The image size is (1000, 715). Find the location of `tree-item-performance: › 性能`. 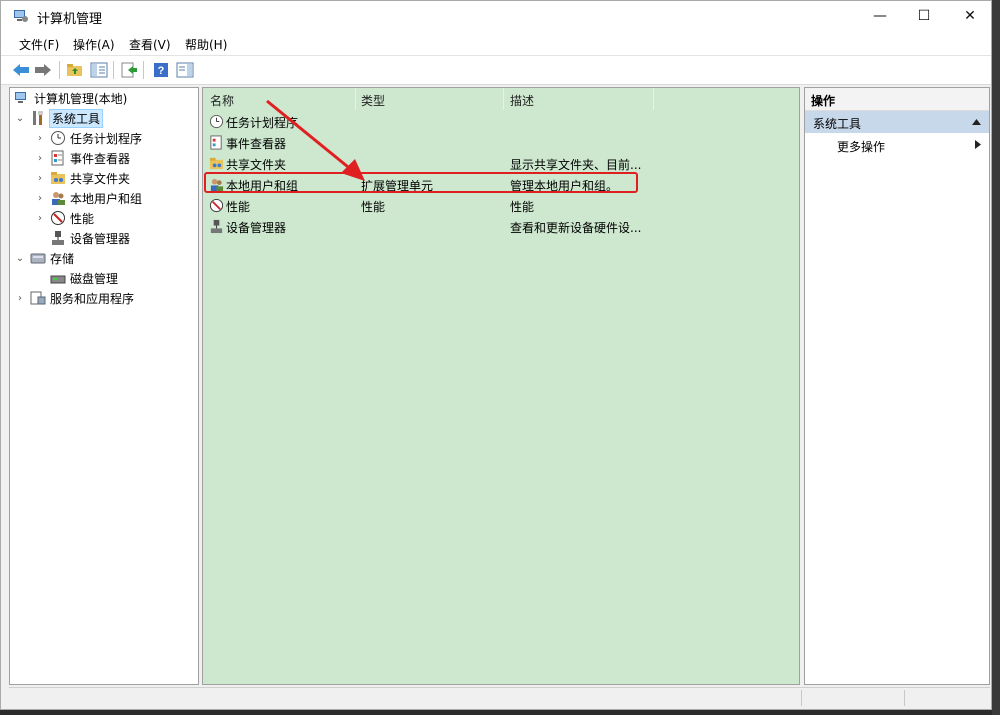

tree-item-performance: › 性能 is located at coordinates (64, 218).